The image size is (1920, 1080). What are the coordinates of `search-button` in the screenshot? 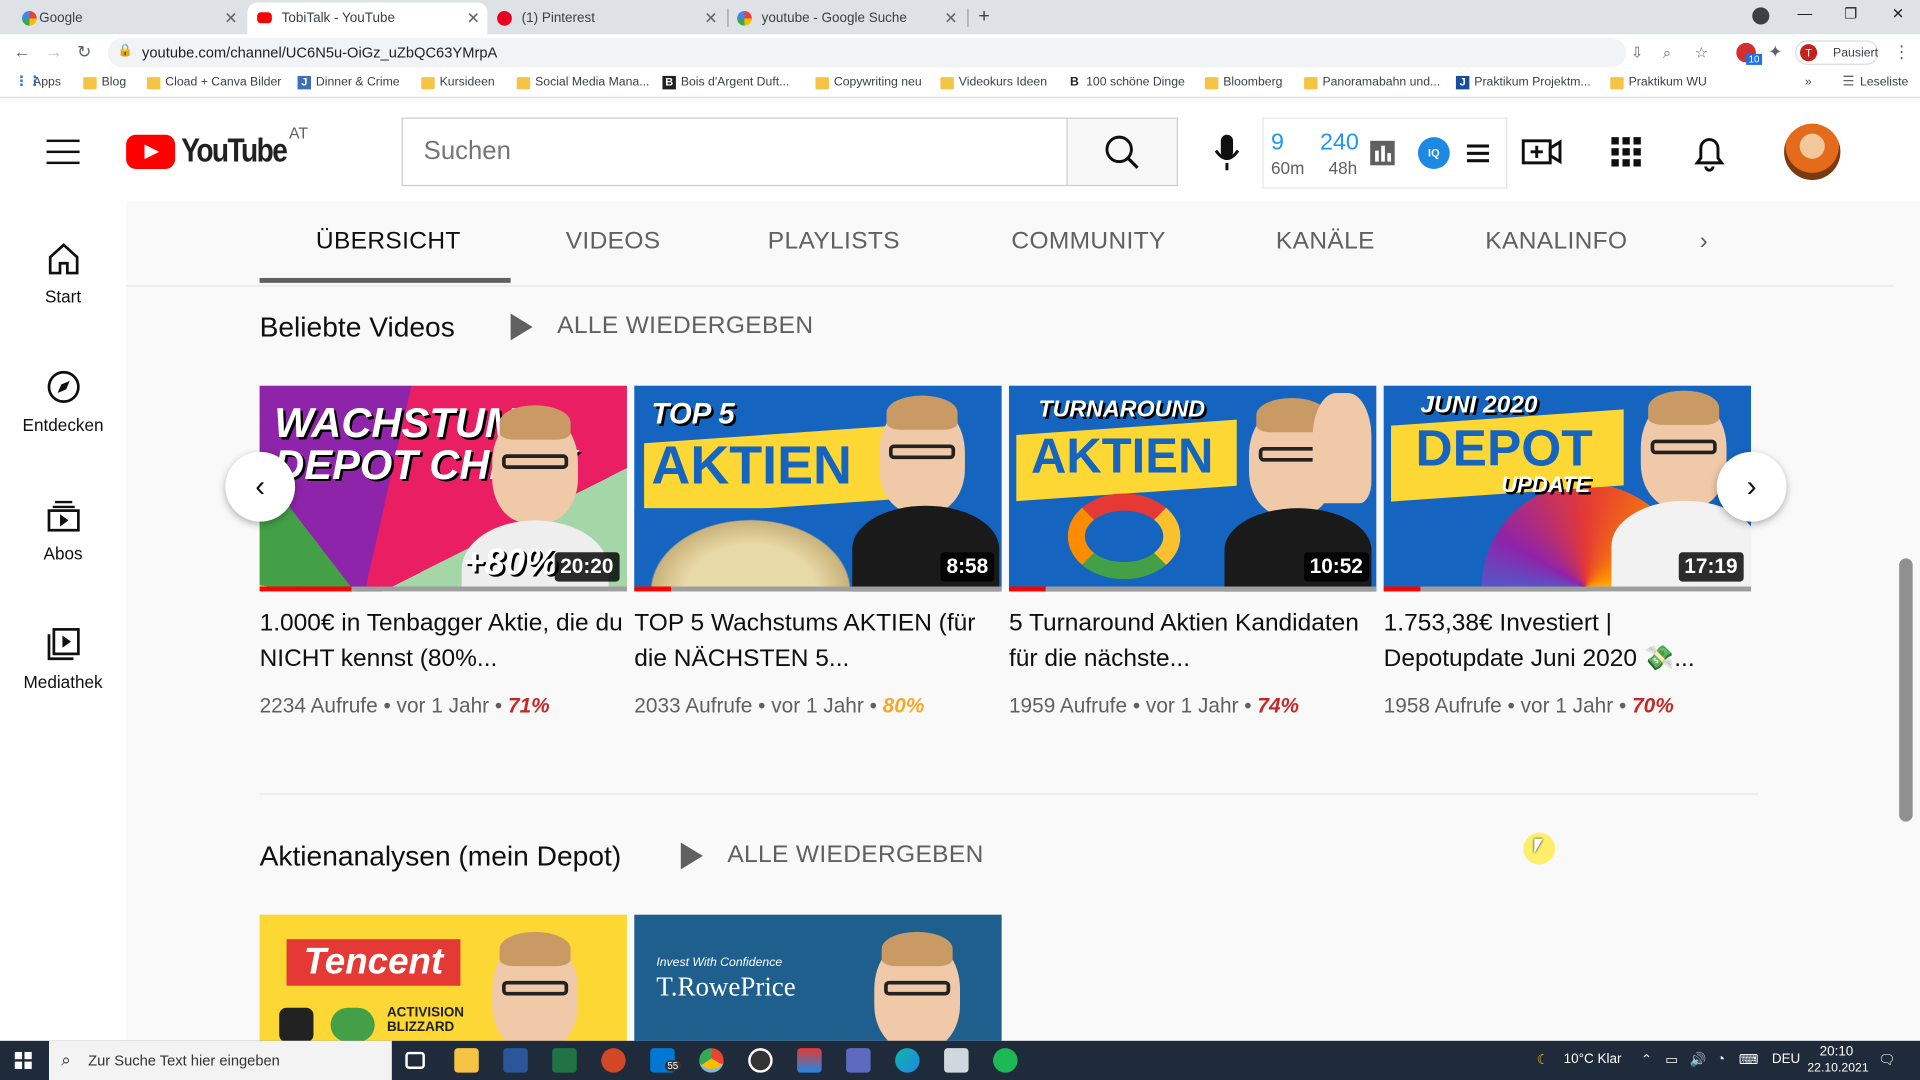 It's located at (1122, 152).